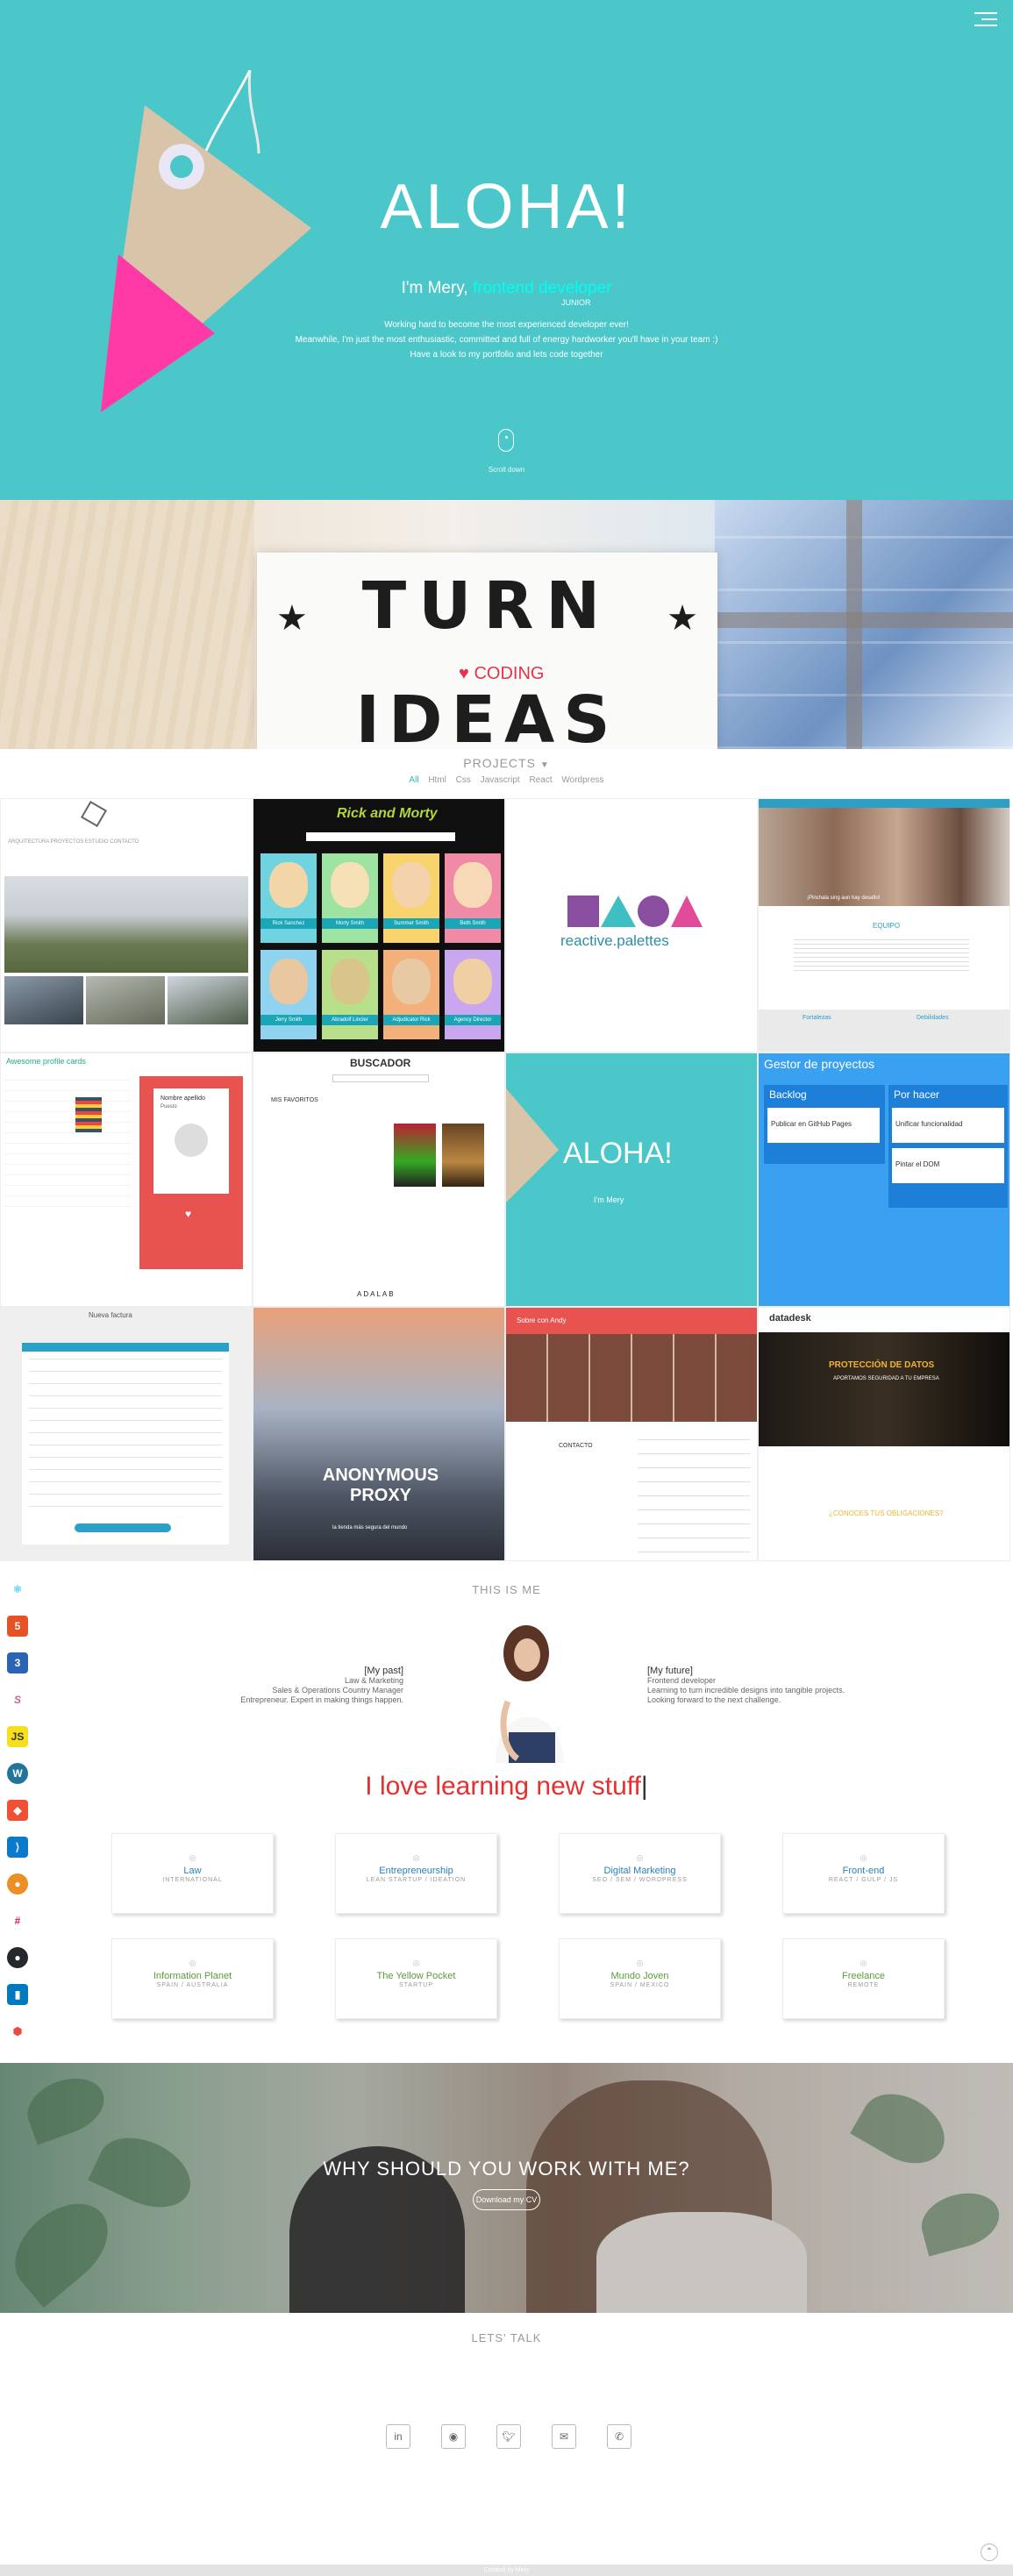  Describe the element at coordinates (544, 765) in the screenshot. I see `filter-icon: ▼` at that location.